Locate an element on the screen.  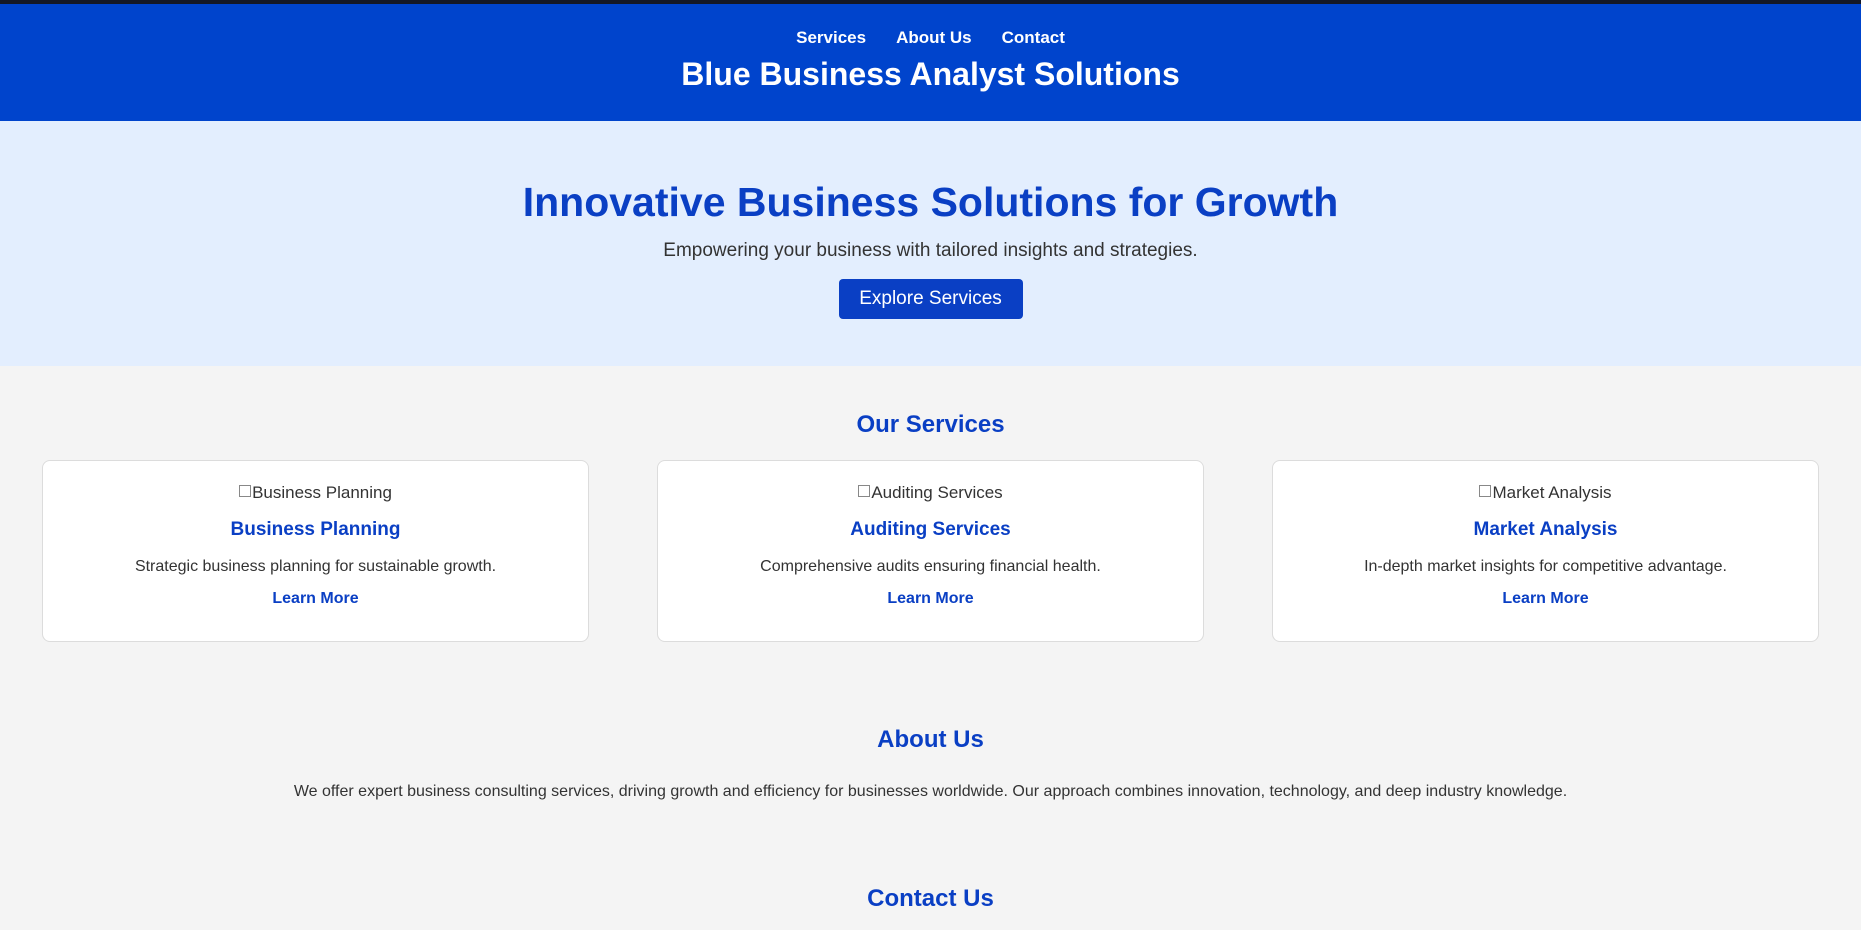
contact-section: Contact Us is located at coordinates (930, 857).